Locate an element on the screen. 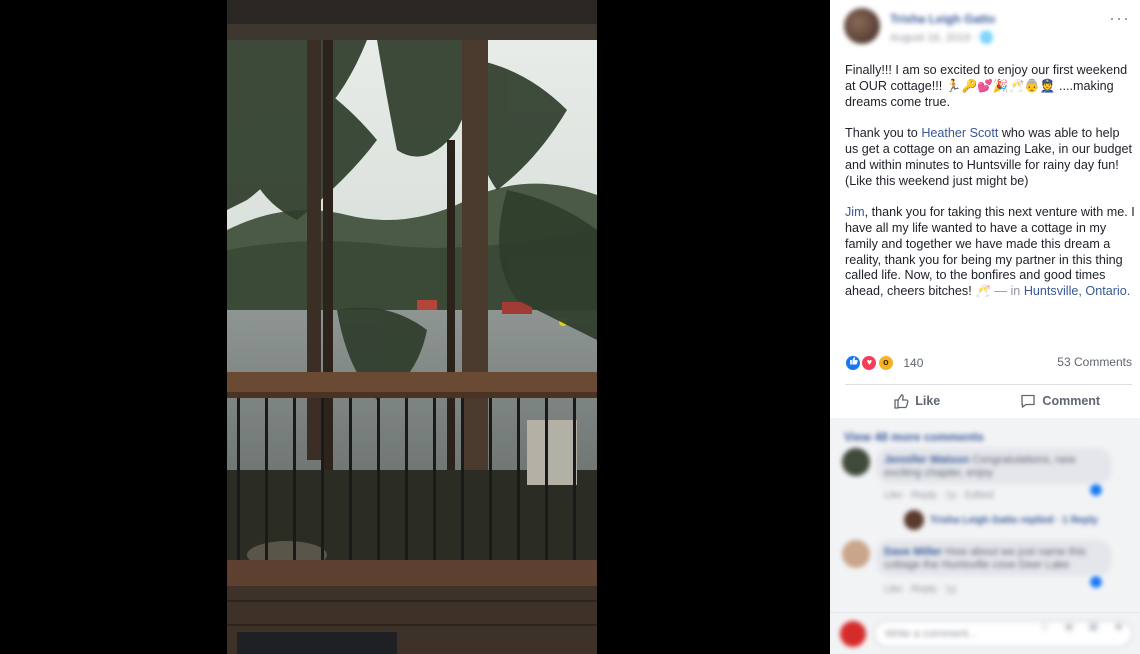  comment-button: Comment is located at coordinates (1061, 400).